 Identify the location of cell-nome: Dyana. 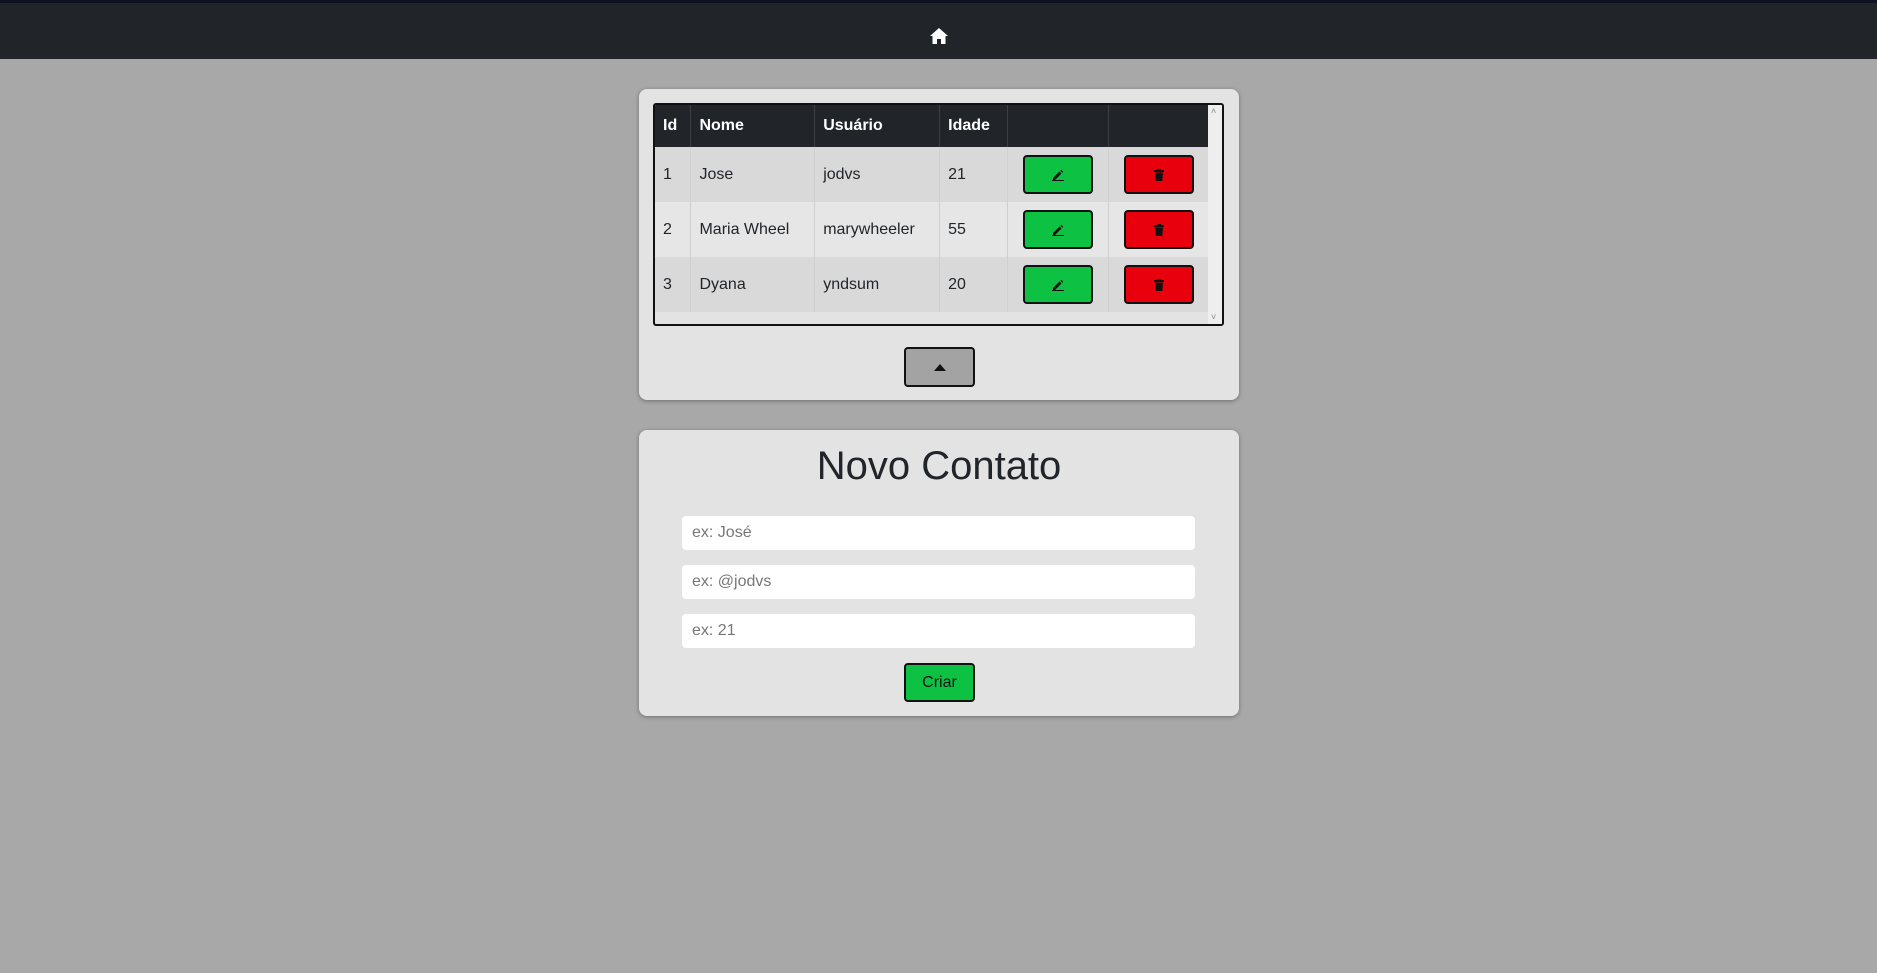
(753, 284).